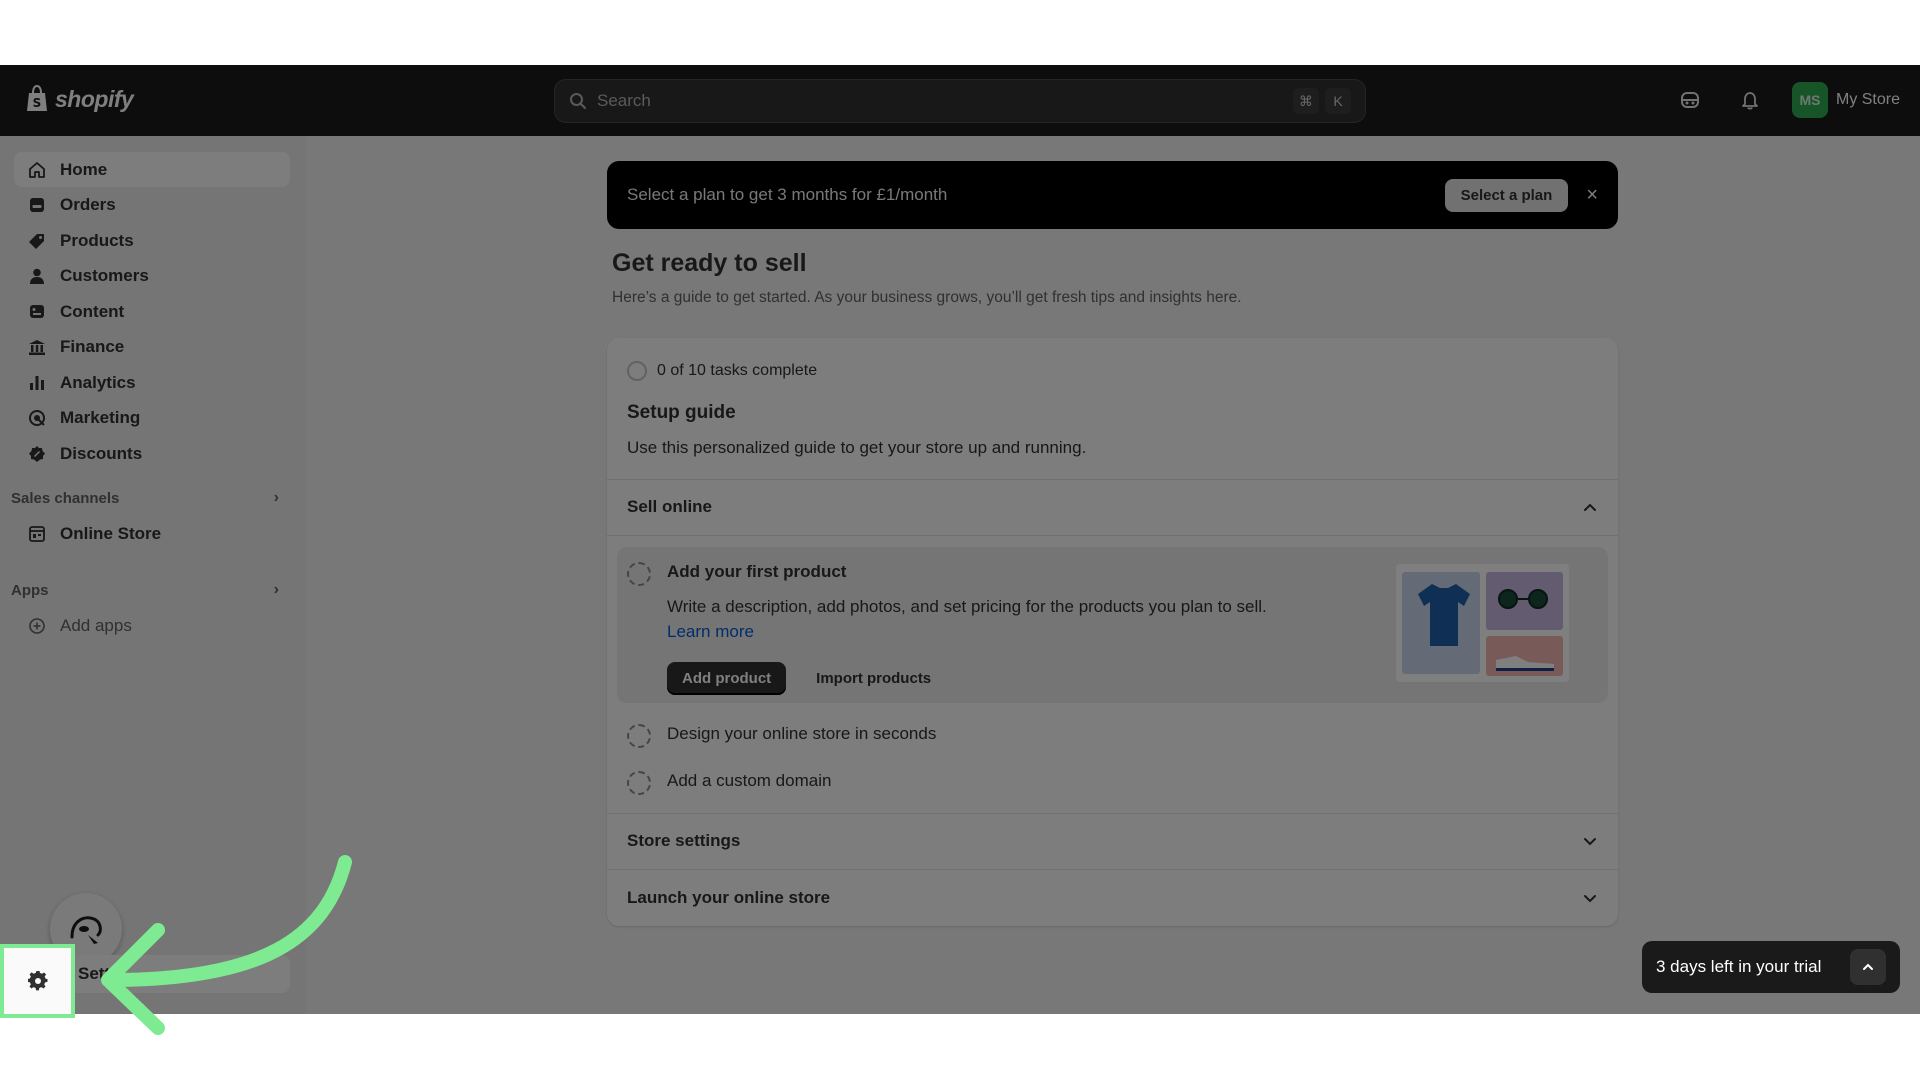  I want to click on task-progress: 0 of 10 tasks complete, so click(722, 371).